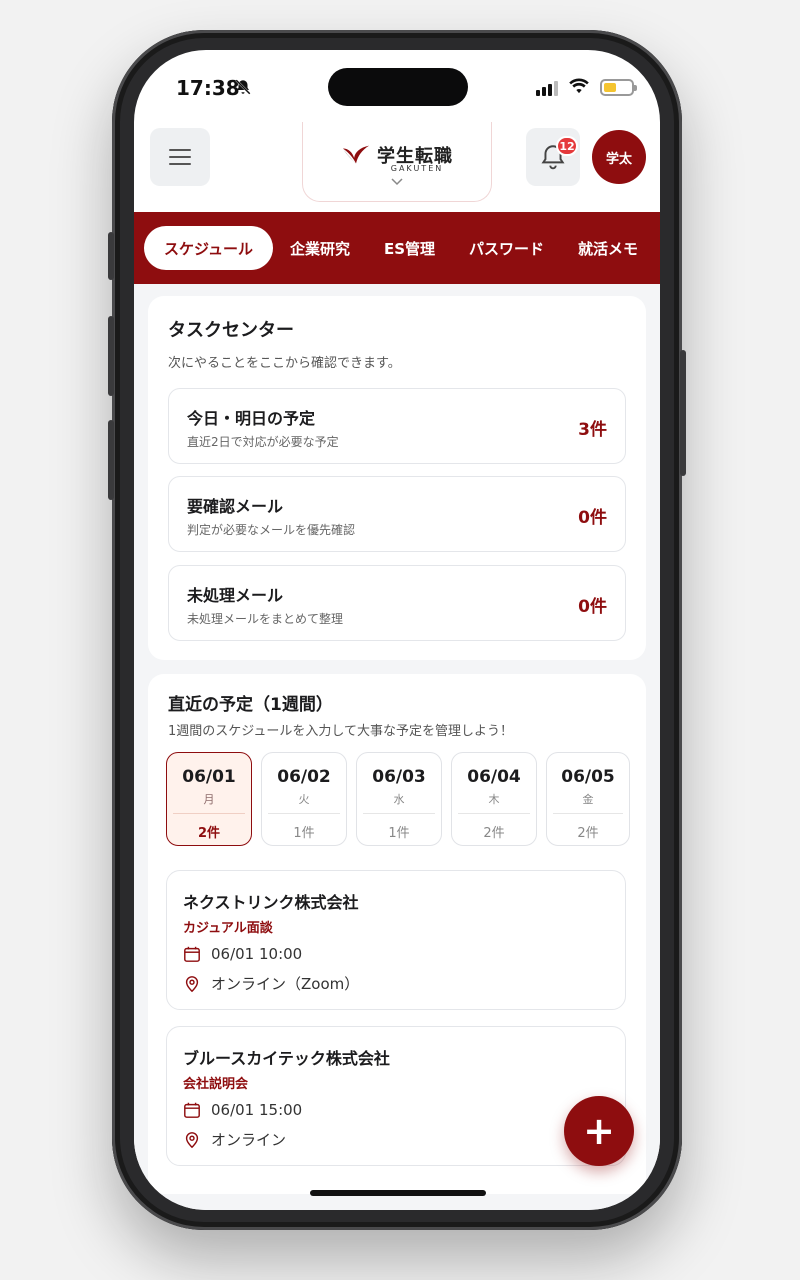  What do you see at coordinates (588, 777) in the screenshot?
I see `day-date: 06/05` at bounding box center [588, 777].